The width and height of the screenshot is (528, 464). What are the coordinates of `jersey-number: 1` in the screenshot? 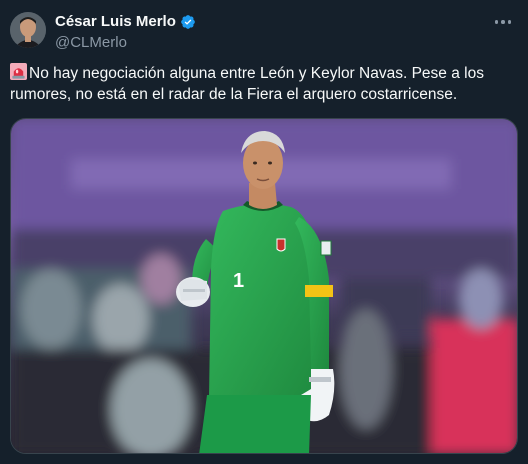 It's located at (238, 281).